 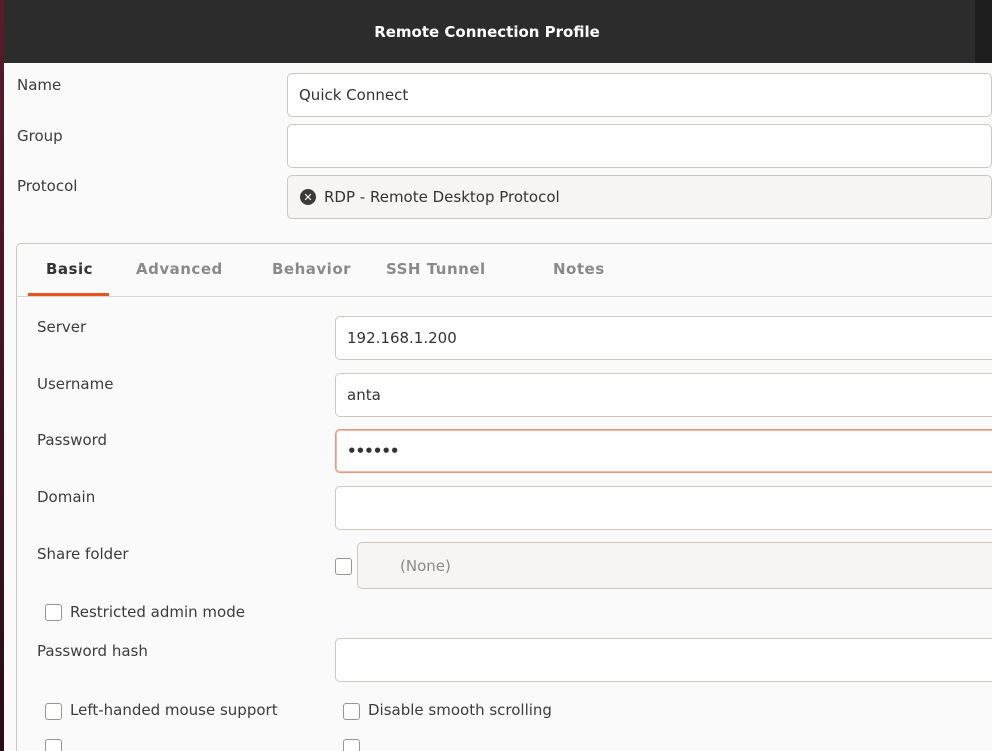 I want to click on server-label: Server, so click(x=62, y=327).